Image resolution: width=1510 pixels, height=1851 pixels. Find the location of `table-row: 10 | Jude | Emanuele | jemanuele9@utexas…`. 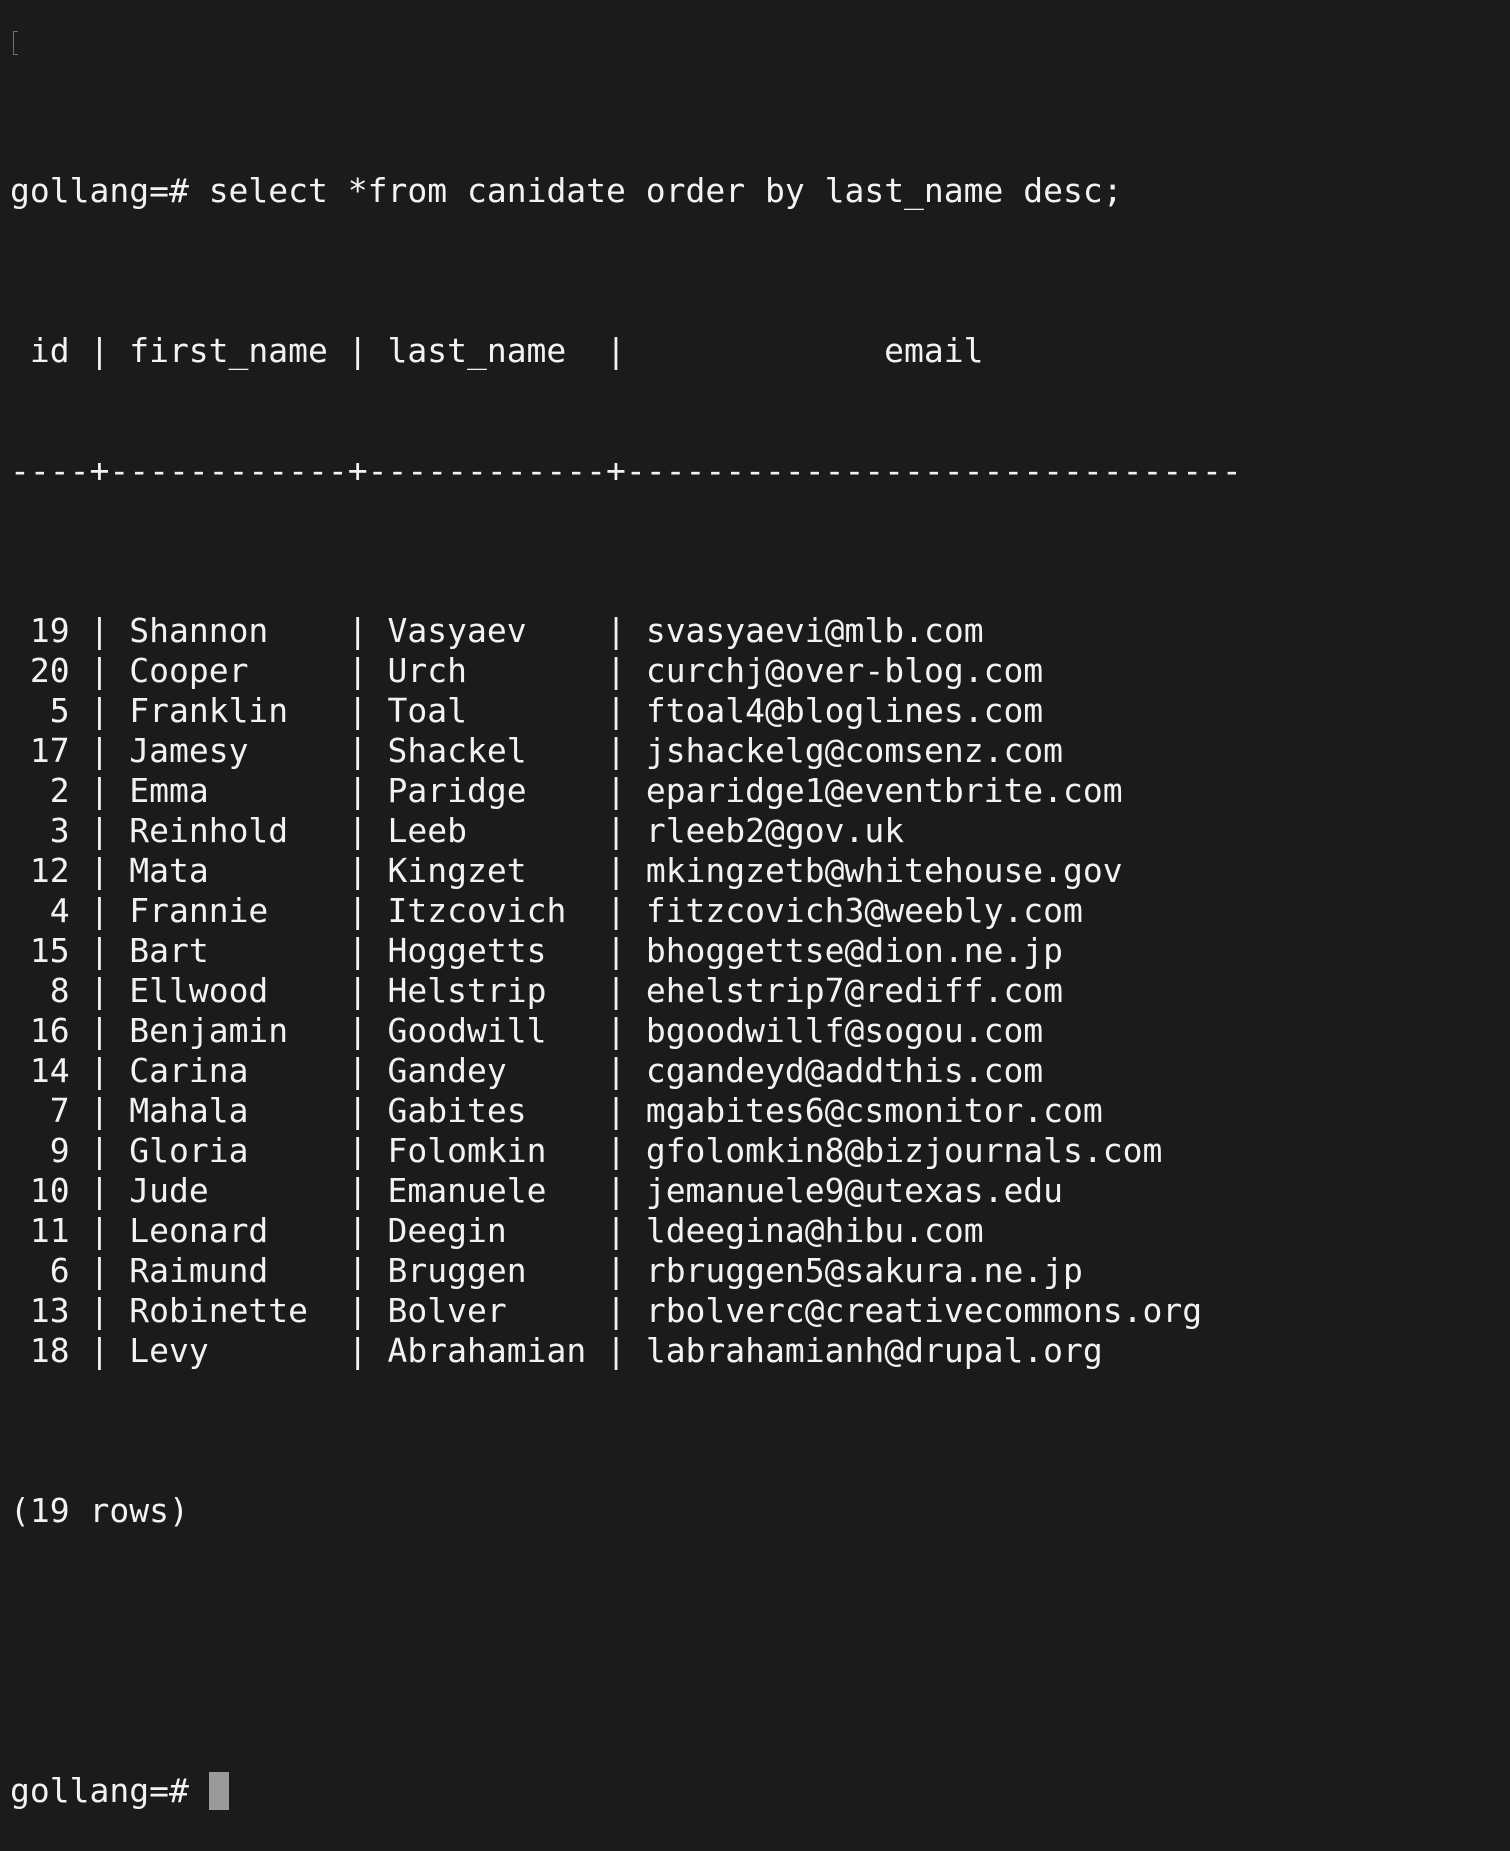

table-row: 10 | Jude | Emanuele | jemanuele9@utexas… is located at coordinates (755, 1191).